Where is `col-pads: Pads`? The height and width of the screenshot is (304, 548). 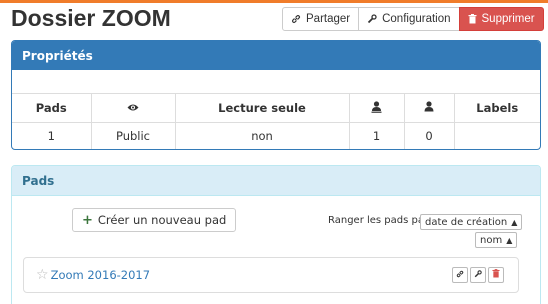
col-pads: Pads is located at coordinates (52, 108).